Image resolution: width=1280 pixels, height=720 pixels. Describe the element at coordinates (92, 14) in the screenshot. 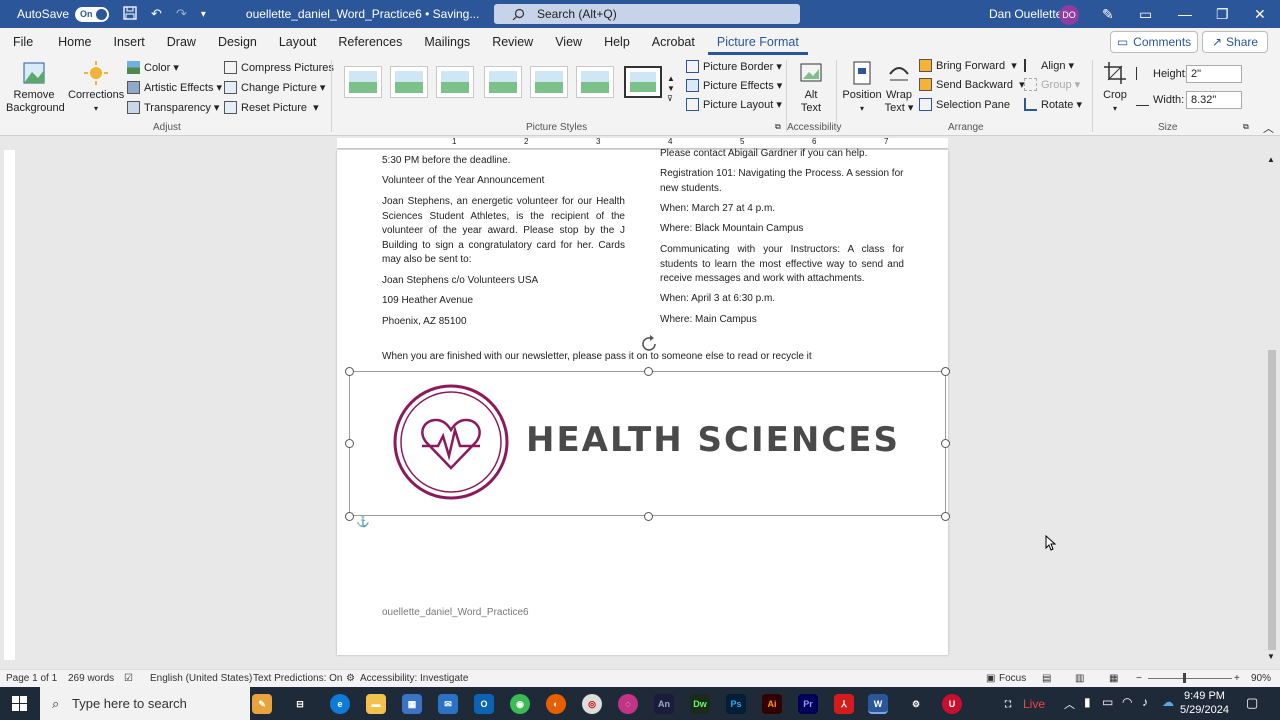

I see `autosave-toggle: On` at that location.